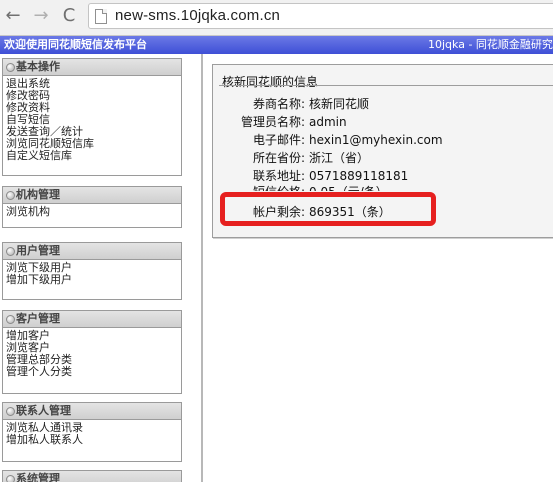 Image resolution: width=553 pixels, height=482 pixels. Describe the element at coordinates (38, 477) in the screenshot. I see `menu-group-title: 系统管理` at that location.